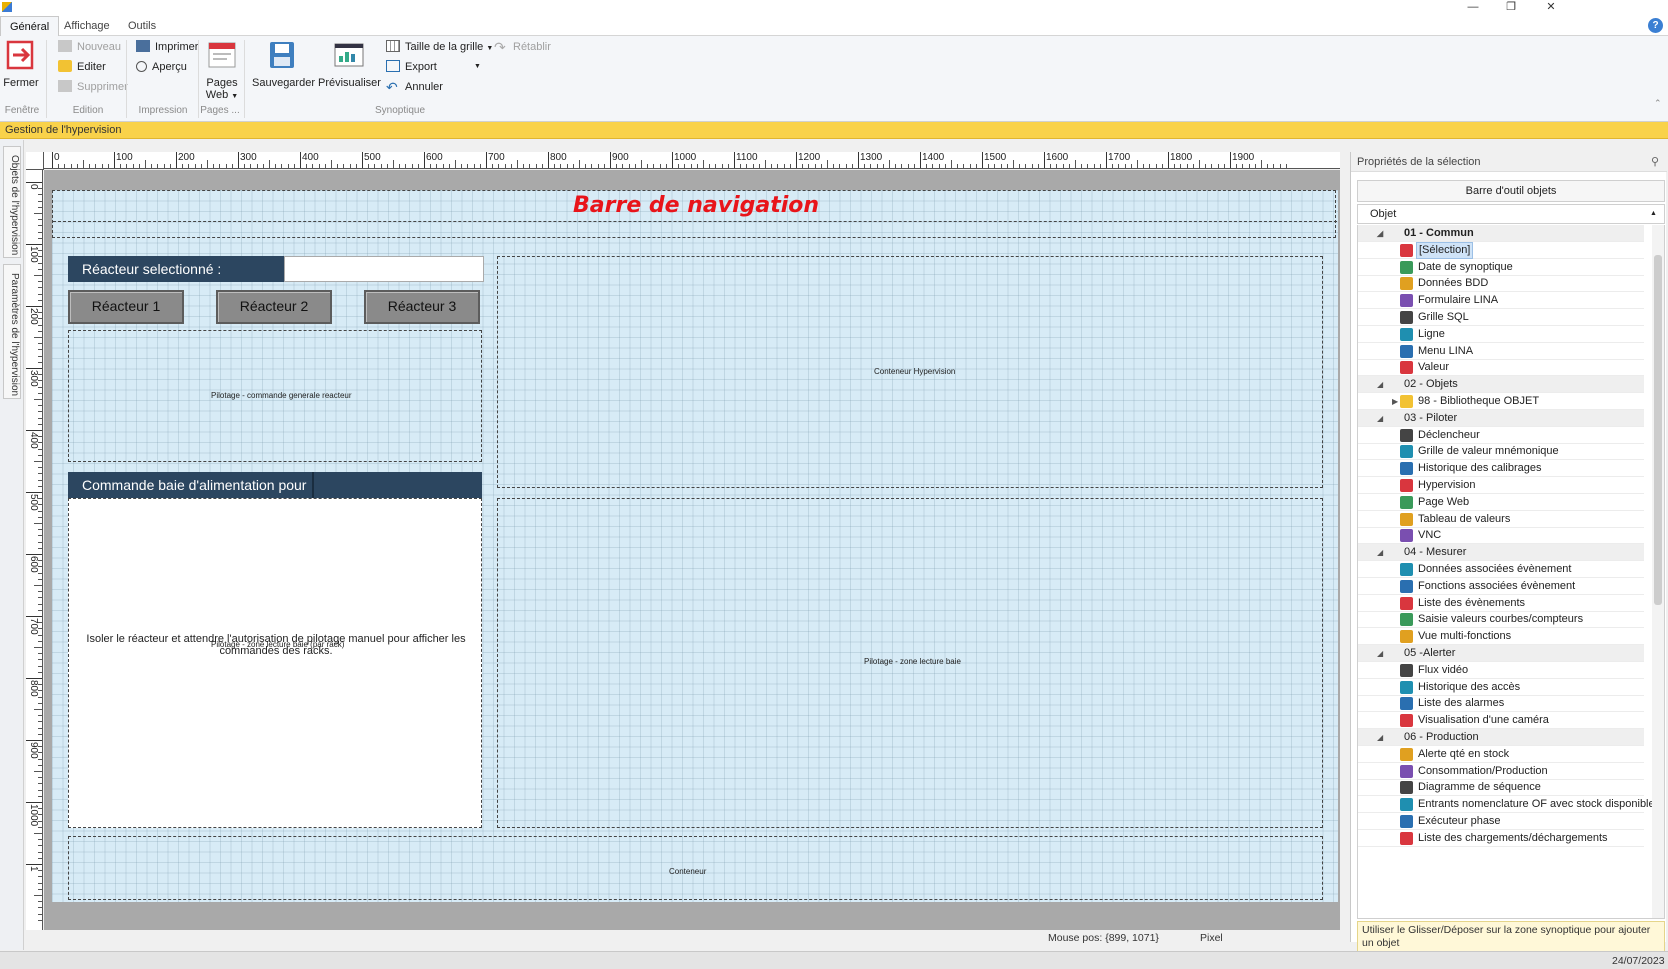 This screenshot has width=1668, height=969. What do you see at coordinates (93, 87) in the screenshot?
I see `delete-button: Supprimer` at bounding box center [93, 87].